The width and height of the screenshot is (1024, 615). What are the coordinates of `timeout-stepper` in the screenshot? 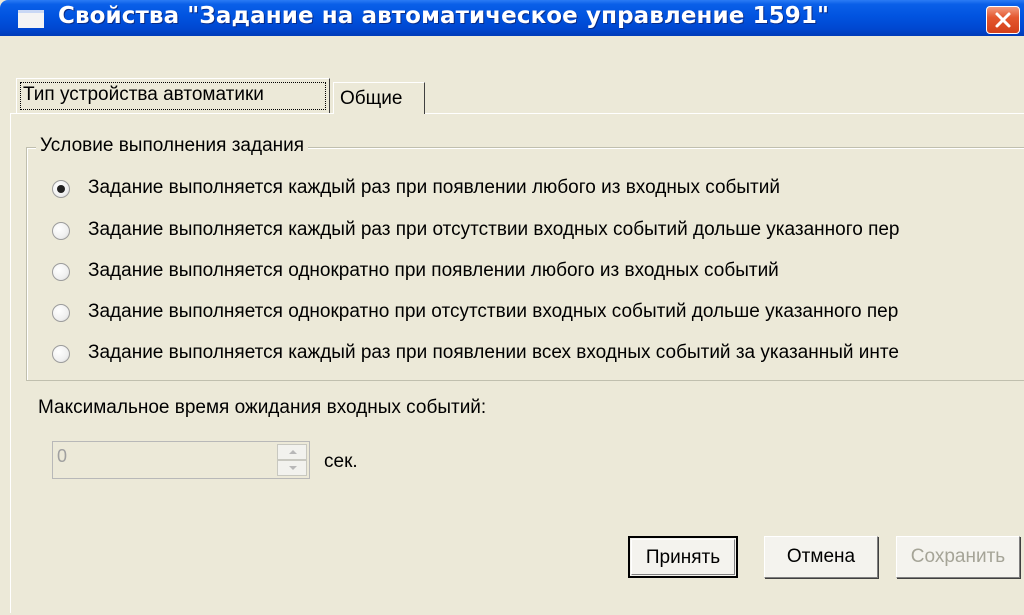 It's located at (181, 460).